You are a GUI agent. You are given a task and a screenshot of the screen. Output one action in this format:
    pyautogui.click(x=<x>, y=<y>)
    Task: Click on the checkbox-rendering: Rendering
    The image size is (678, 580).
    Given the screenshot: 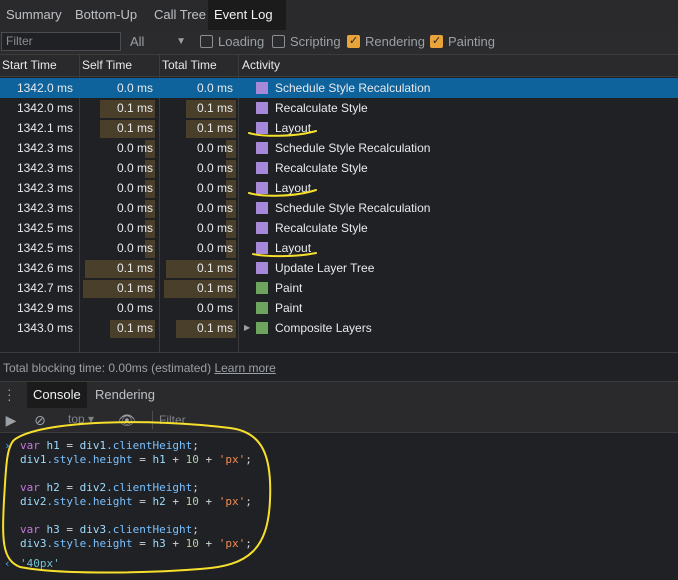 What is the action you would take?
    pyautogui.click(x=386, y=41)
    